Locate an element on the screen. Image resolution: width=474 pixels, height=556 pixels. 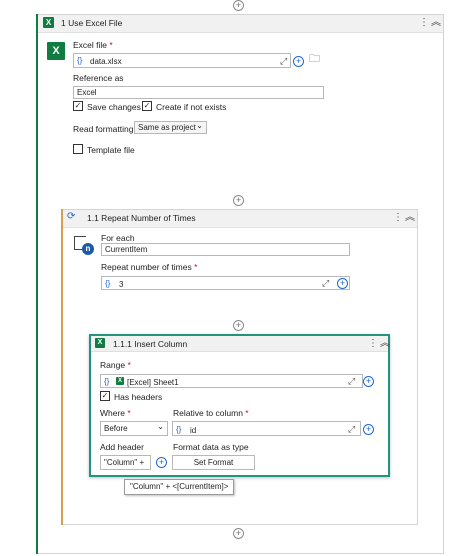
read-formatting-dropdown: Same as project ⌄ is located at coordinates (170, 127).